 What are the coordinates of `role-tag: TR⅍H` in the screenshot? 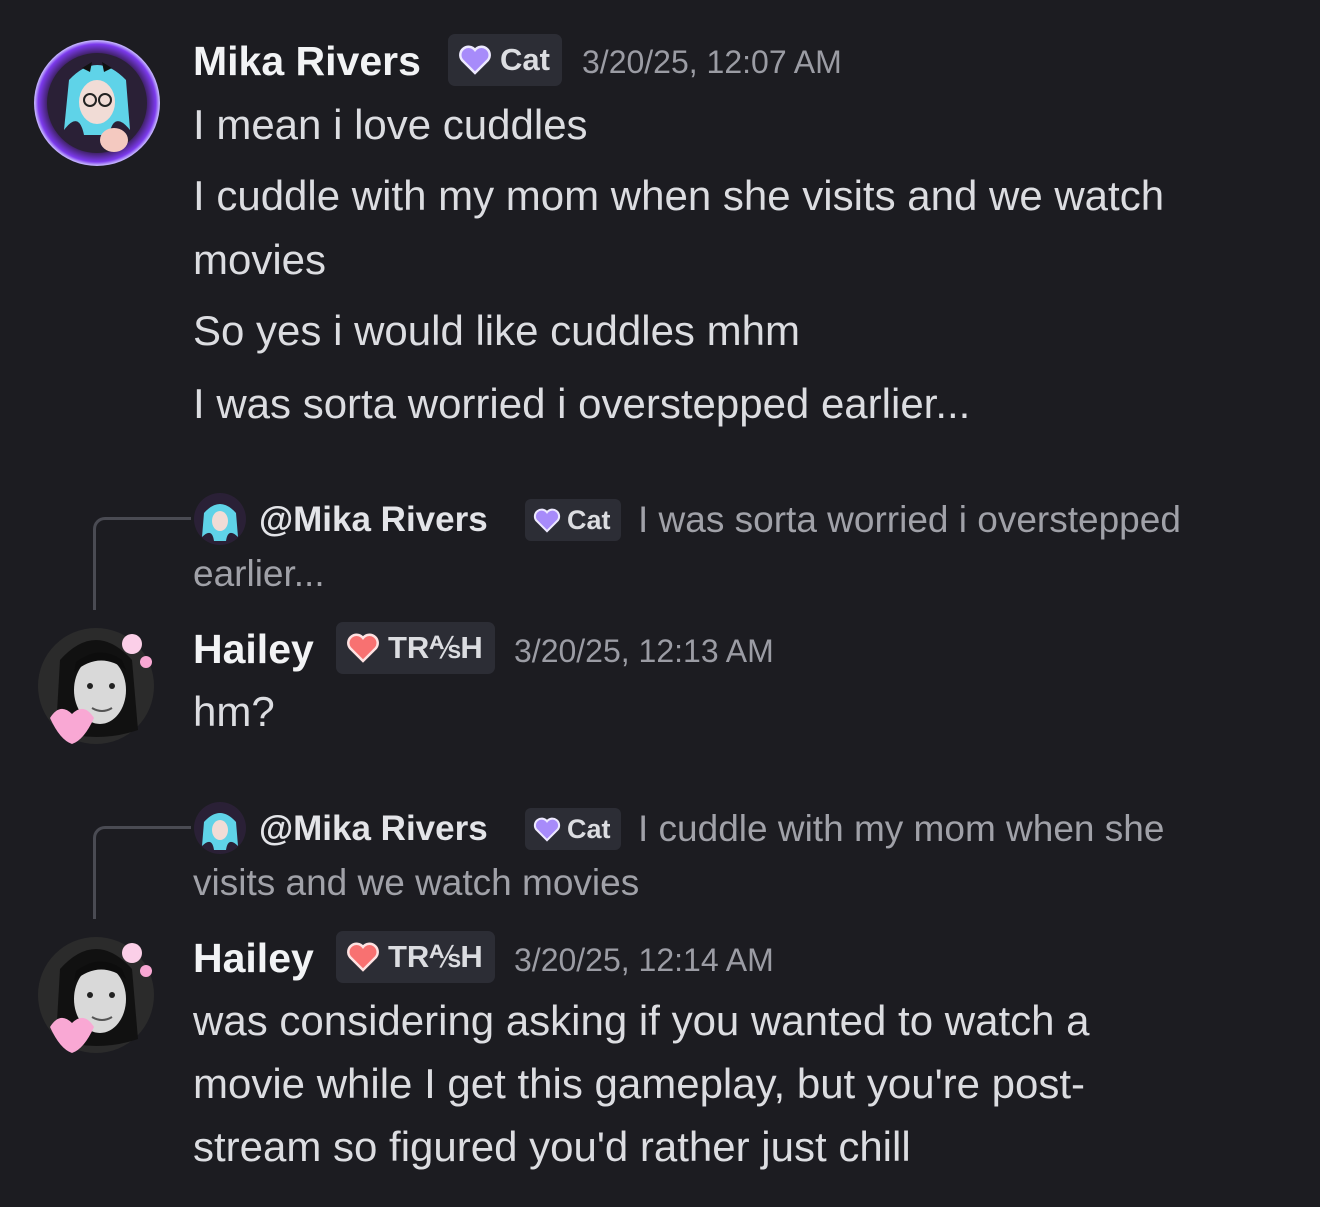 It's located at (415, 957).